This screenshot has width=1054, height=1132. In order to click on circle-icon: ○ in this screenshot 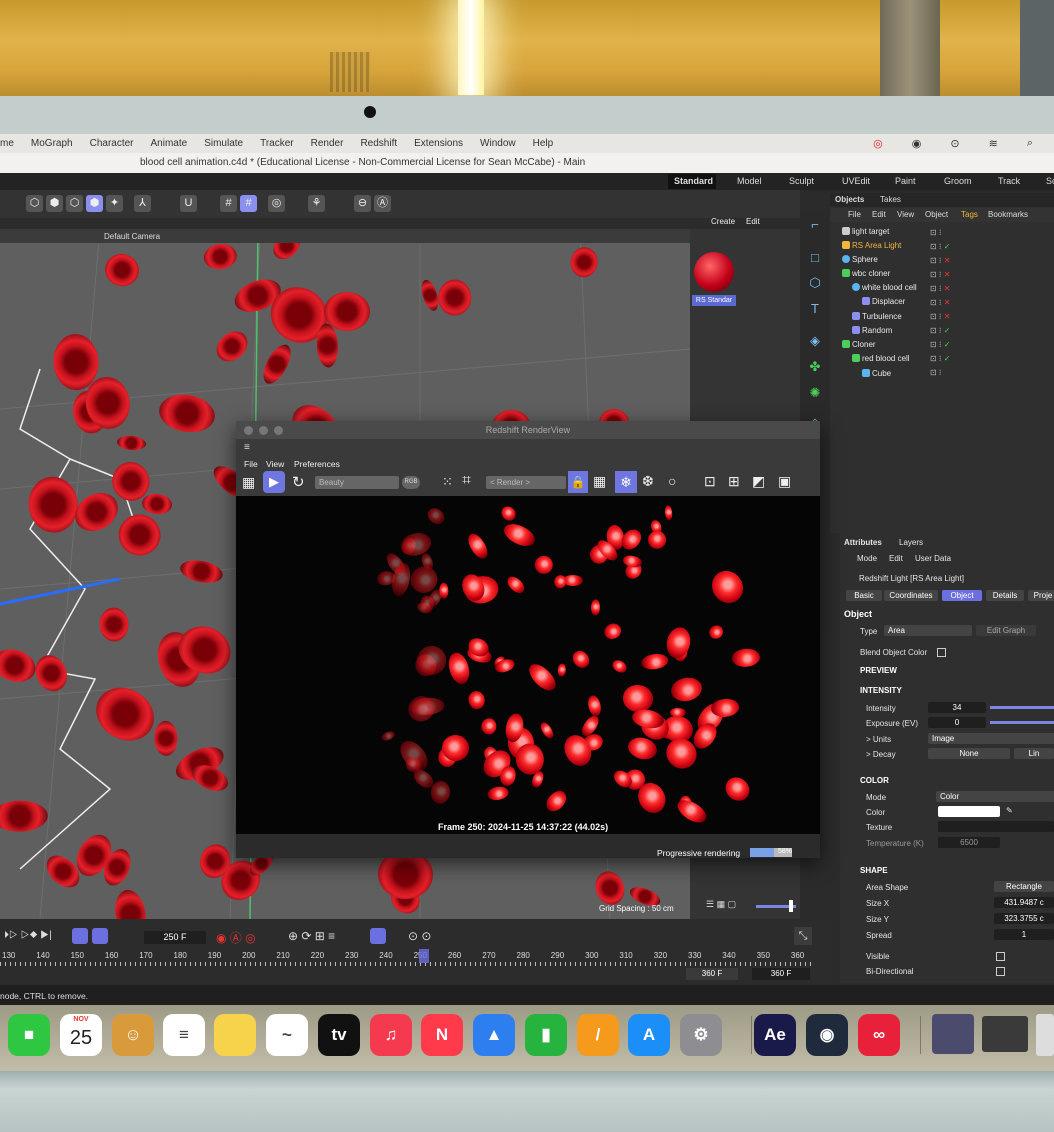, I will do `click(672, 481)`.